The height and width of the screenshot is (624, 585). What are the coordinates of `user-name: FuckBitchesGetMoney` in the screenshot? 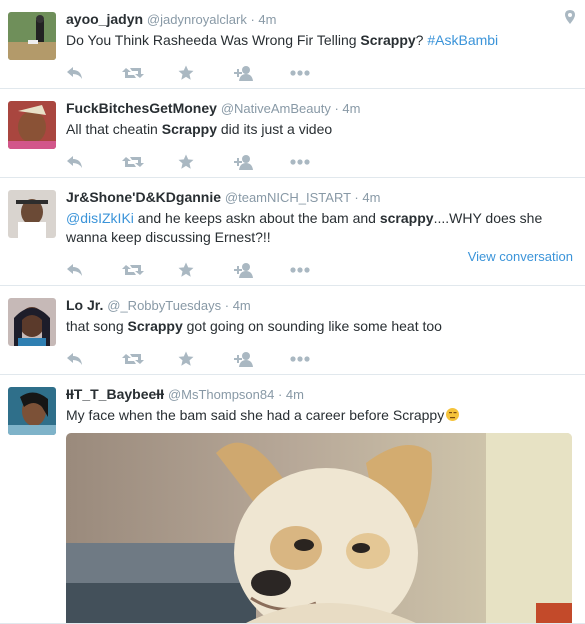 It's located at (141, 108).